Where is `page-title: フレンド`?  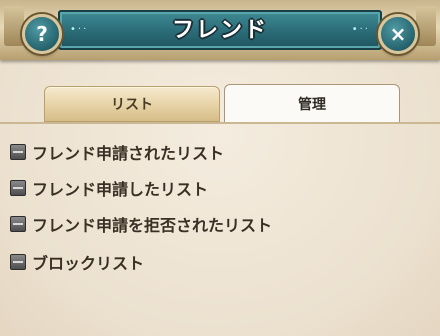
page-title: フレンド is located at coordinates (219, 30).